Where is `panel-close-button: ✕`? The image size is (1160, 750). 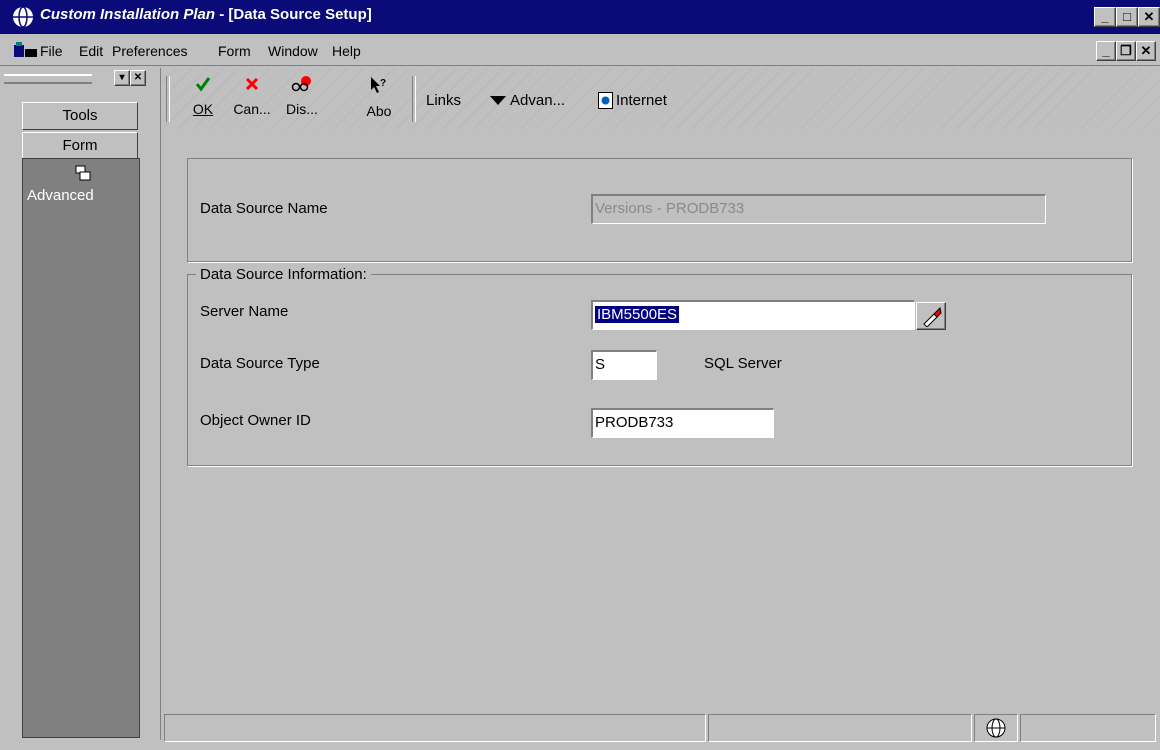
panel-close-button: ✕ is located at coordinates (138, 78).